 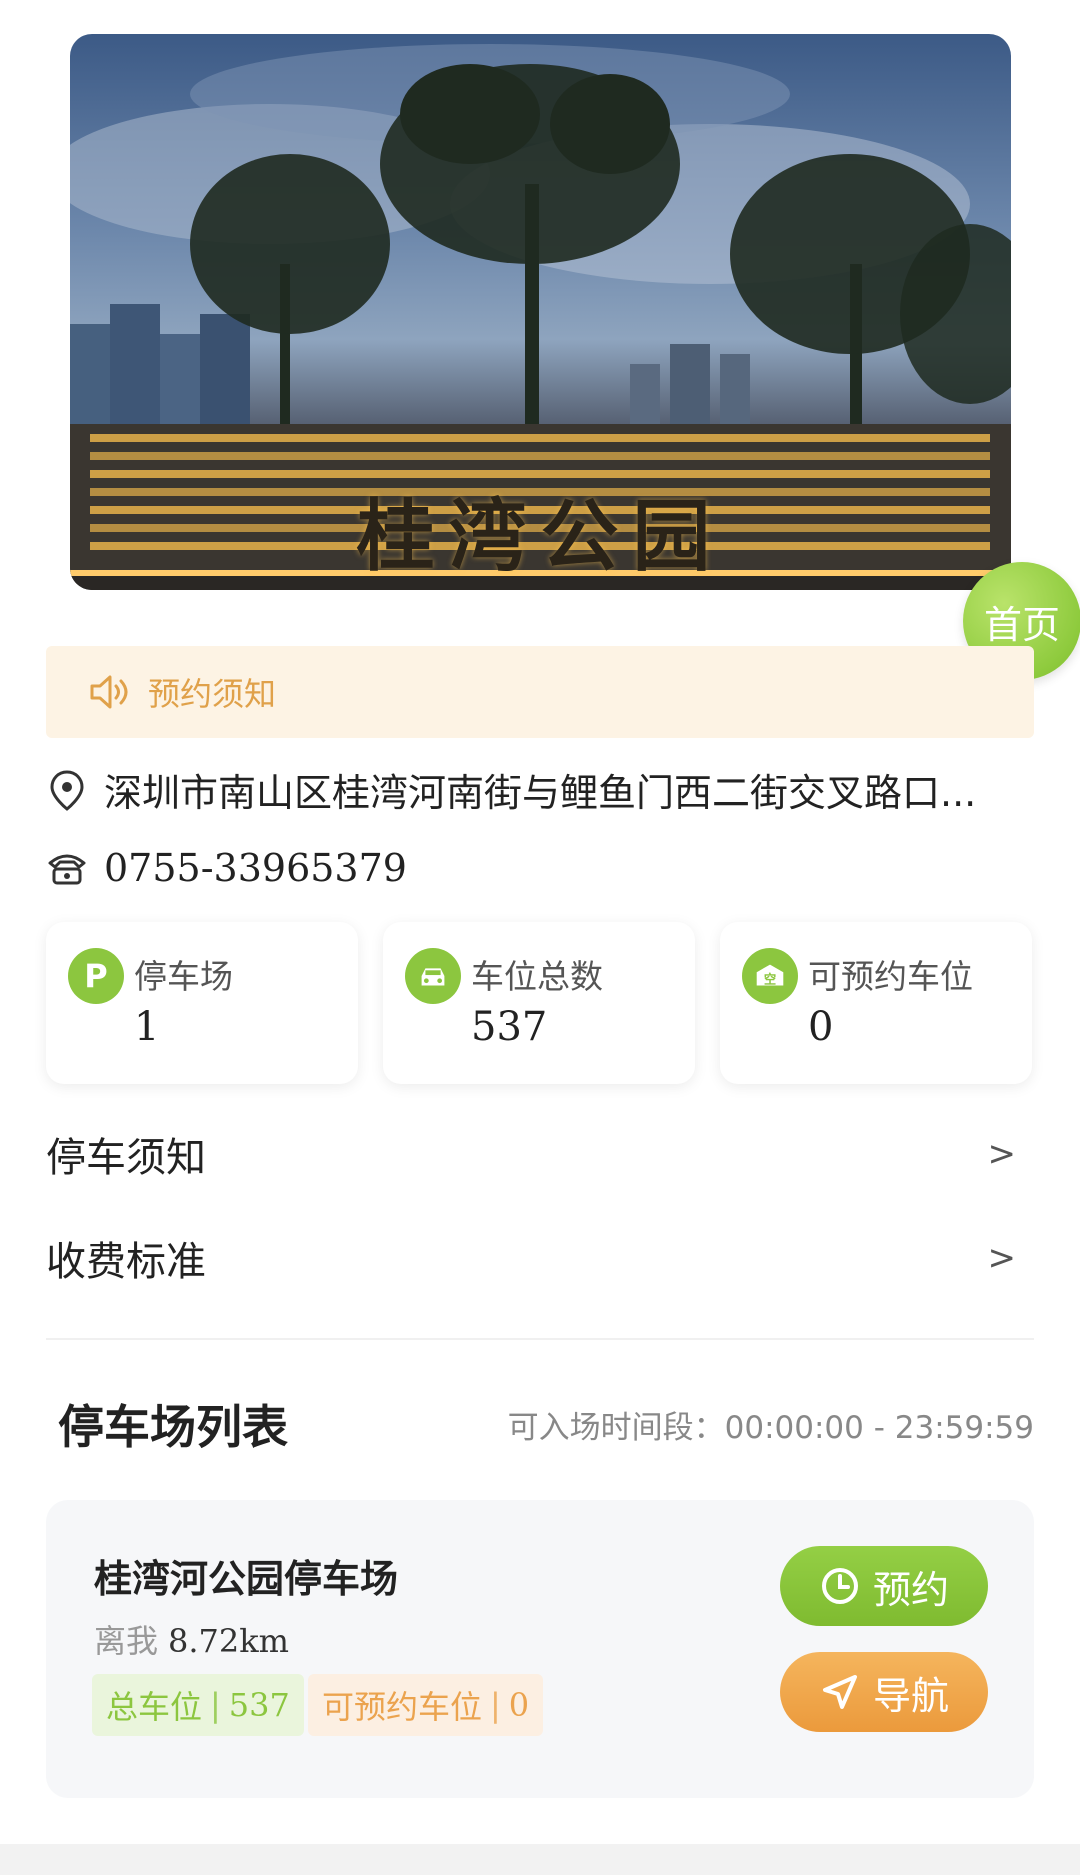 I want to click on parking-lot-card: 桂湾河公园停车场 离我 8.72km 总车位 | 537 可预约车位 | 0 预约 导航, so click(x=540, y=1649).